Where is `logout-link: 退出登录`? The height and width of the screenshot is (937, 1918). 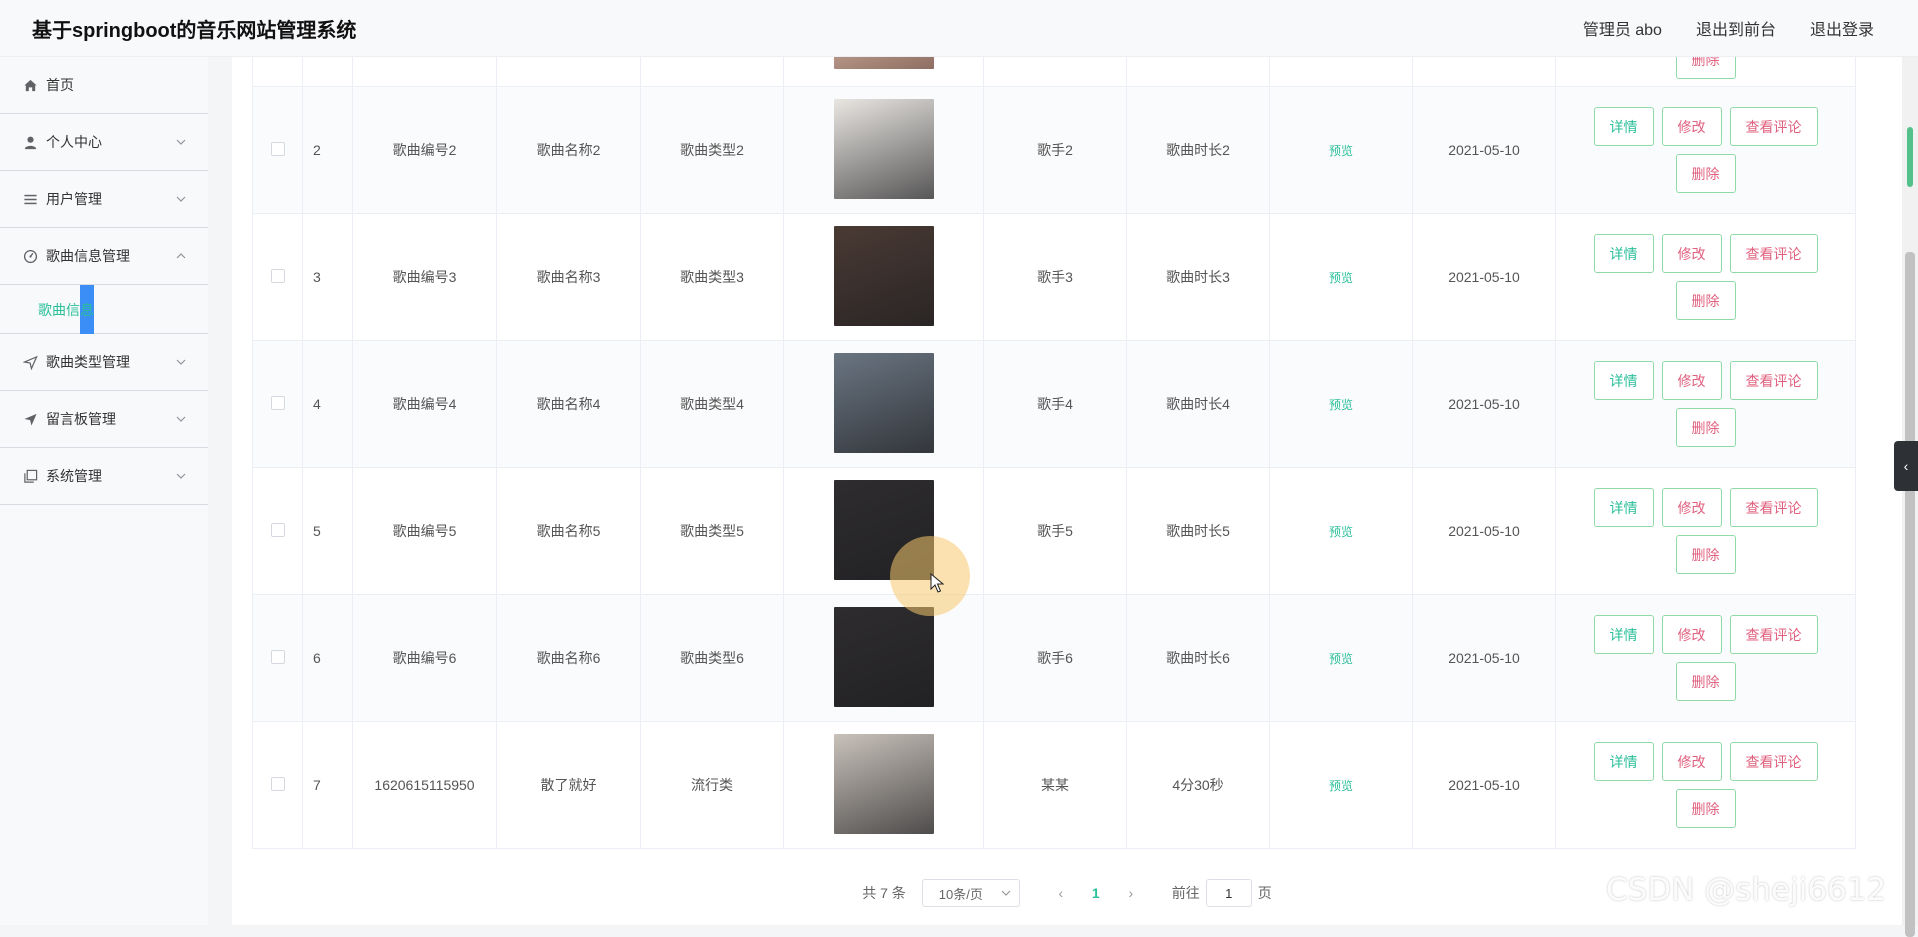 logout-link: 退出登录 is located at coordinates (1842, 28).